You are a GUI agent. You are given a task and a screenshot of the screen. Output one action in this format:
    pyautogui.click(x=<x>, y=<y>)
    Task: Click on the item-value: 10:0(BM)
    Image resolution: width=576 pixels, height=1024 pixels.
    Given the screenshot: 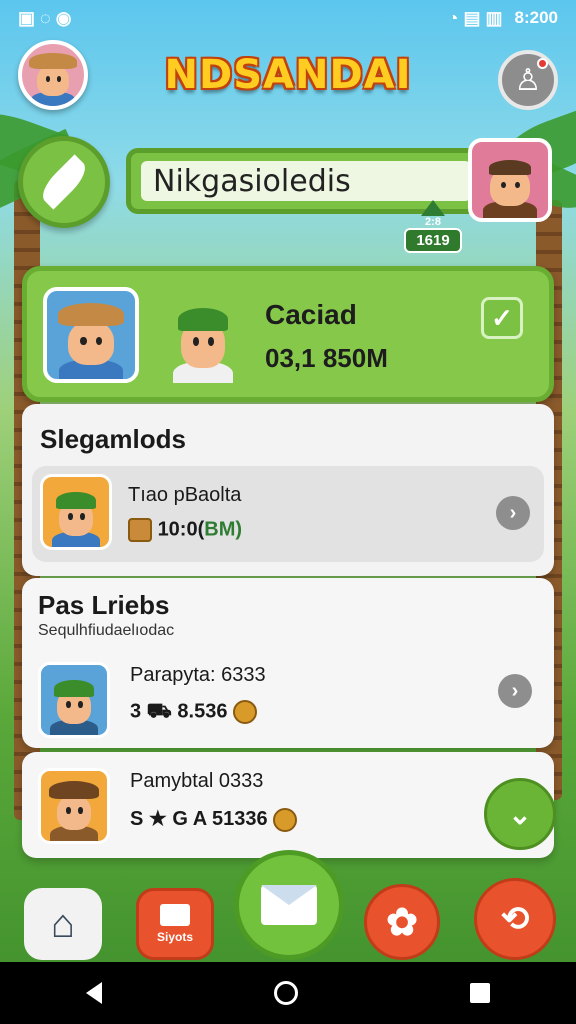 What is the action you would take?
    pyautogui.click(x=185, y=530)
    